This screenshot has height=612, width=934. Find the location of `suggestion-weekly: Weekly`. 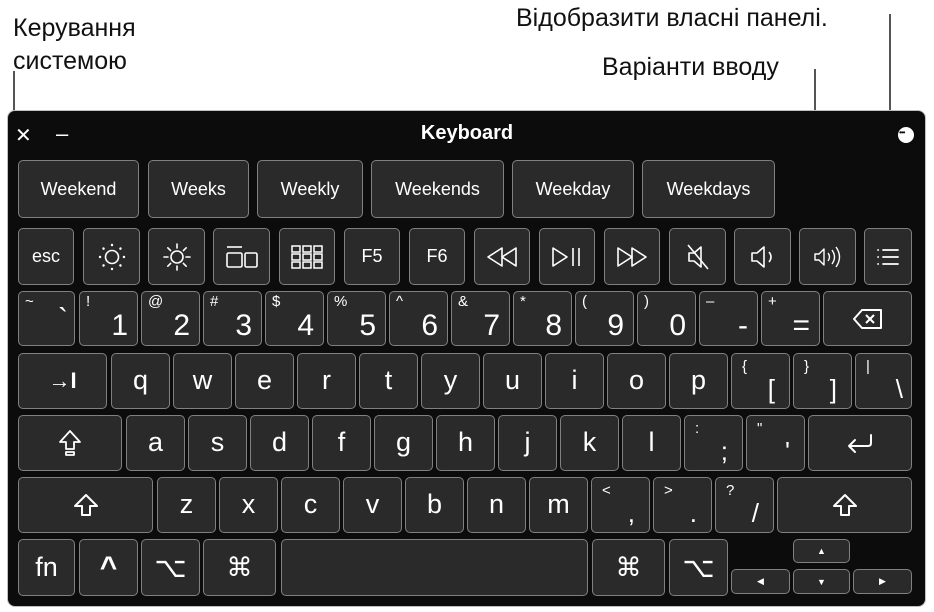

suggestion-weekly: Weekly is located at coordinates (310, 189).